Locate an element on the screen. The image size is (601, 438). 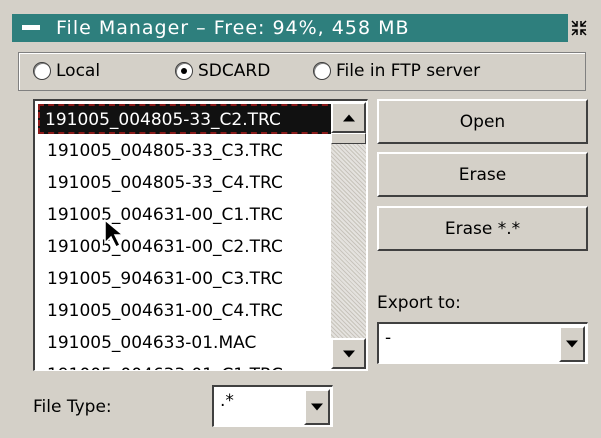
arrow-up-icon is located at coordinates (348, 117).